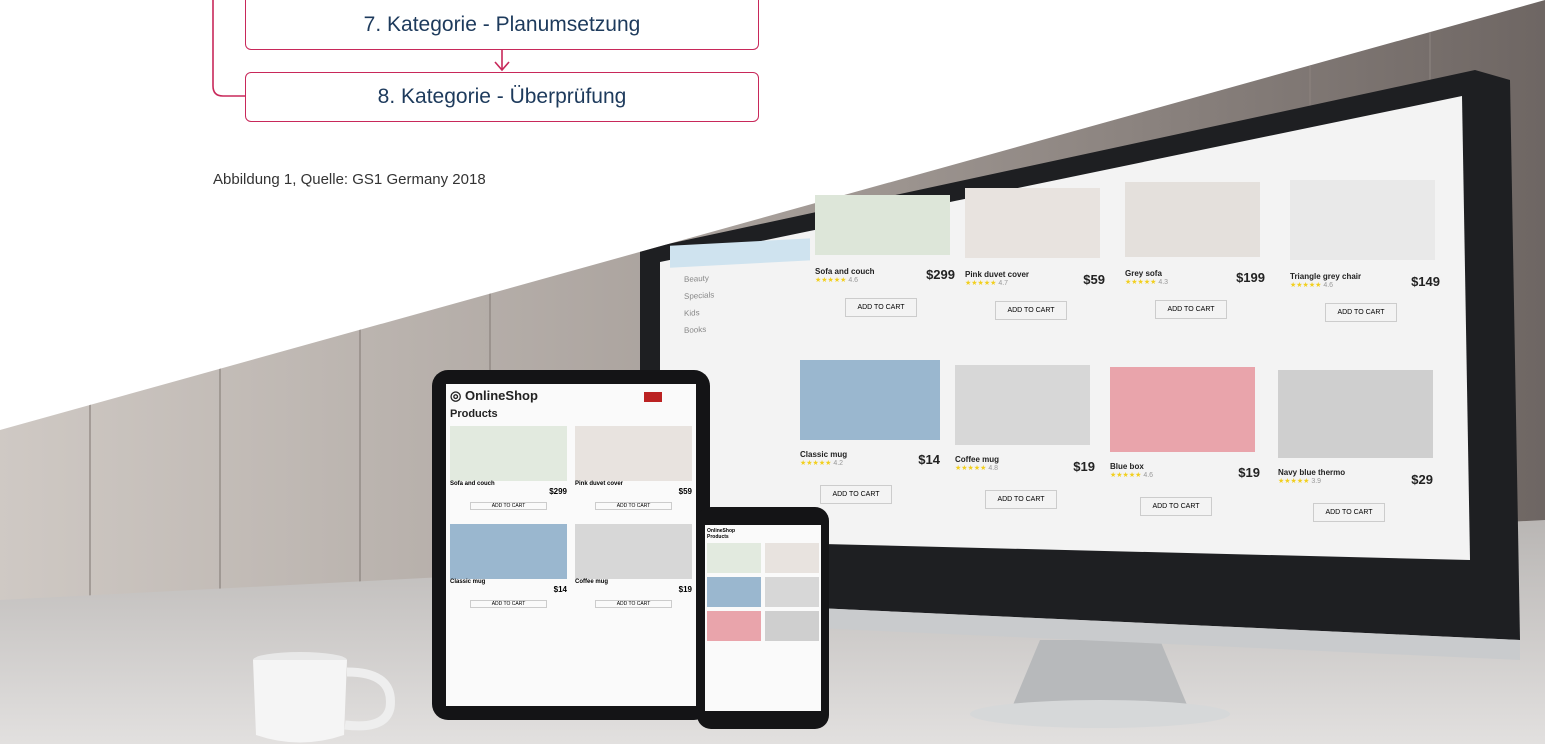  What do you see at coordinates (1003, 283) in the screenshot?
I see `rating-value: 4.7` at bounding box center [1003, 283].